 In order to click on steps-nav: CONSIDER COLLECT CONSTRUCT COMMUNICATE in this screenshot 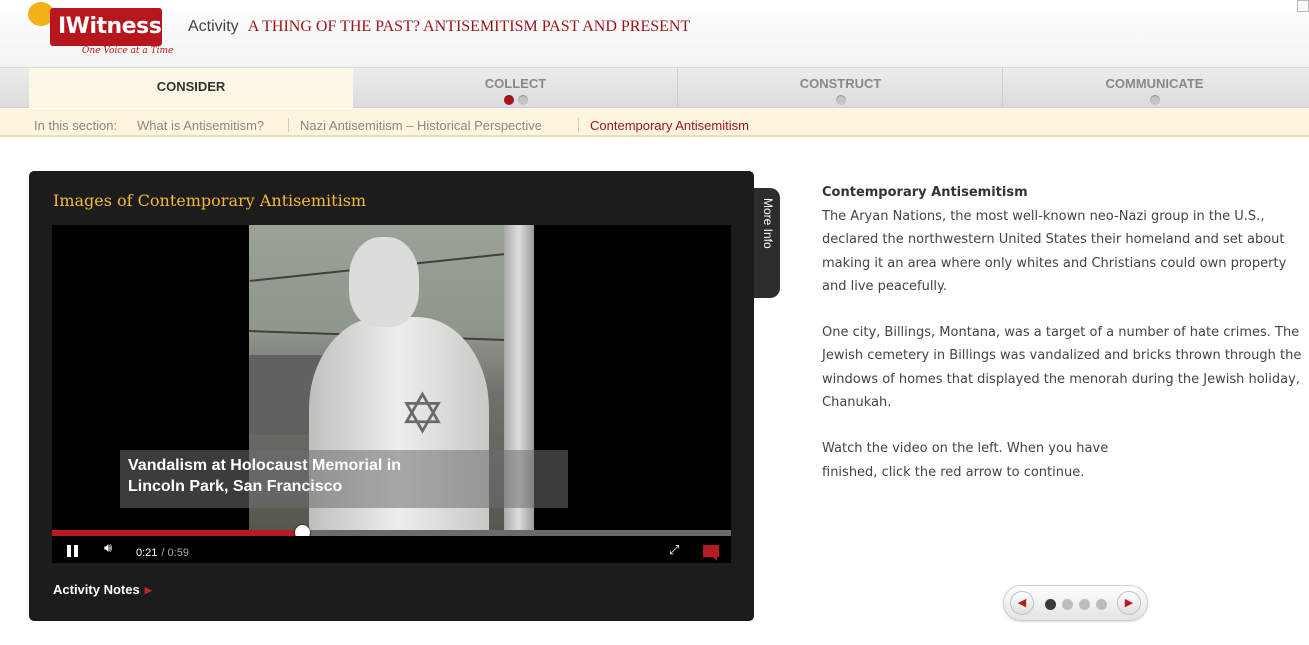, I will do `click(654, 88)`.